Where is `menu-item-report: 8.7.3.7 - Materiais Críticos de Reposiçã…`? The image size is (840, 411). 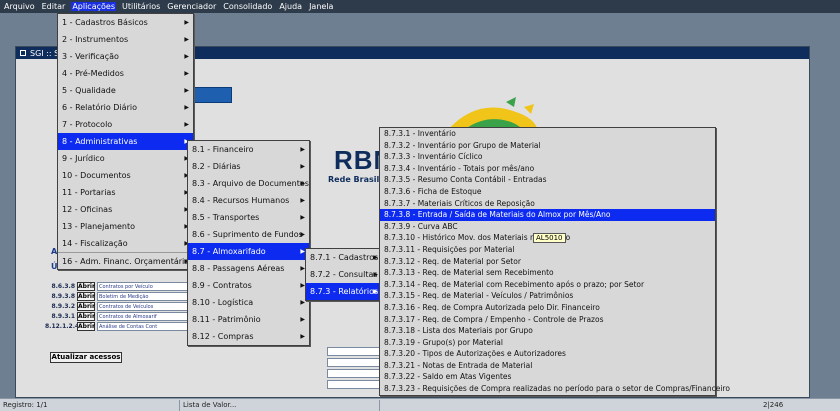 menu-item-report: 8.7.3.7 - Materiais Críticos de Reposiçã… is located at coordinates (547, 204).